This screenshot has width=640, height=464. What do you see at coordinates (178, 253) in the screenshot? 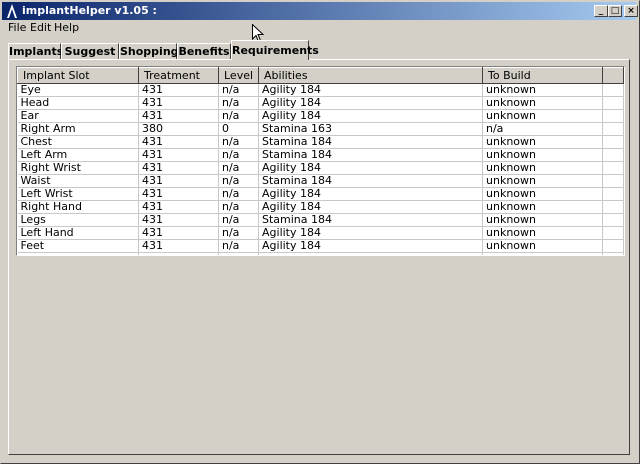
I see `cell-treatment` at bounding box center [178, 253].